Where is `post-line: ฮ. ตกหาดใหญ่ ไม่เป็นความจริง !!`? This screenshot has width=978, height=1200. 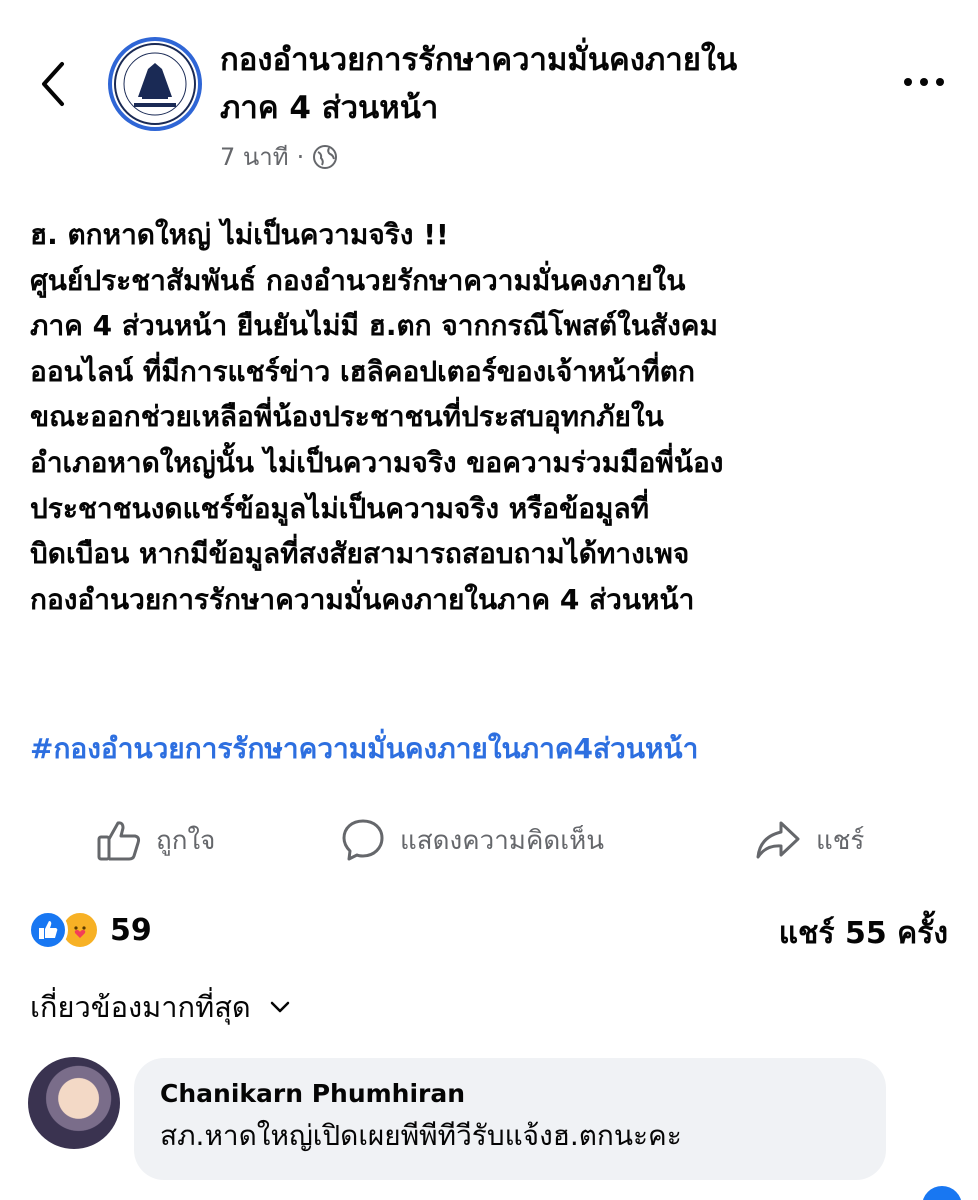 post-line: ฮ. ตกหาดใหญ่ ไม่เป็นความจริง !! is located at coordinates (239, 234).